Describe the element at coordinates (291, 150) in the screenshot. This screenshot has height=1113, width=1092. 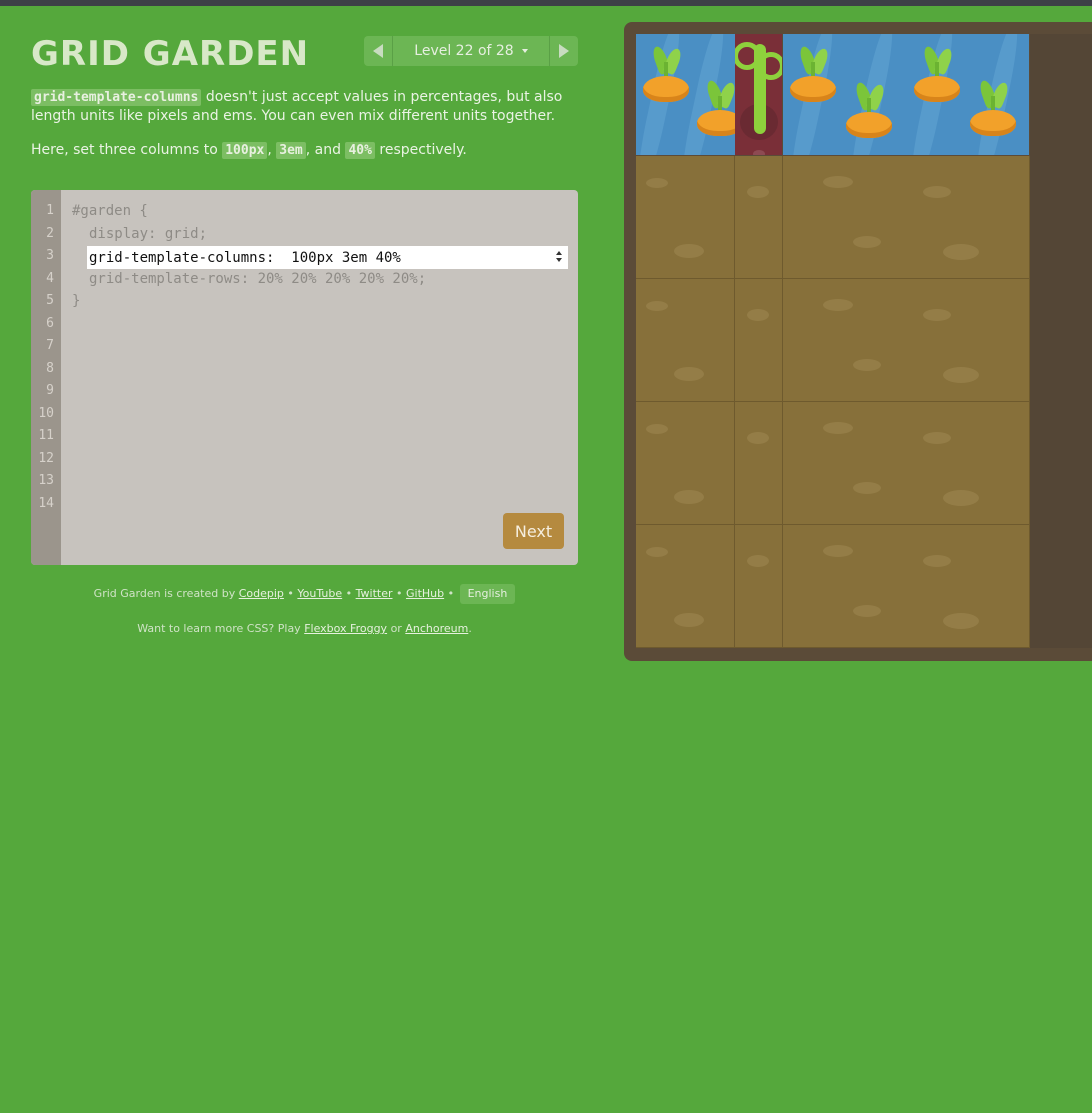
I see `code-highlight: 3em` at that location.